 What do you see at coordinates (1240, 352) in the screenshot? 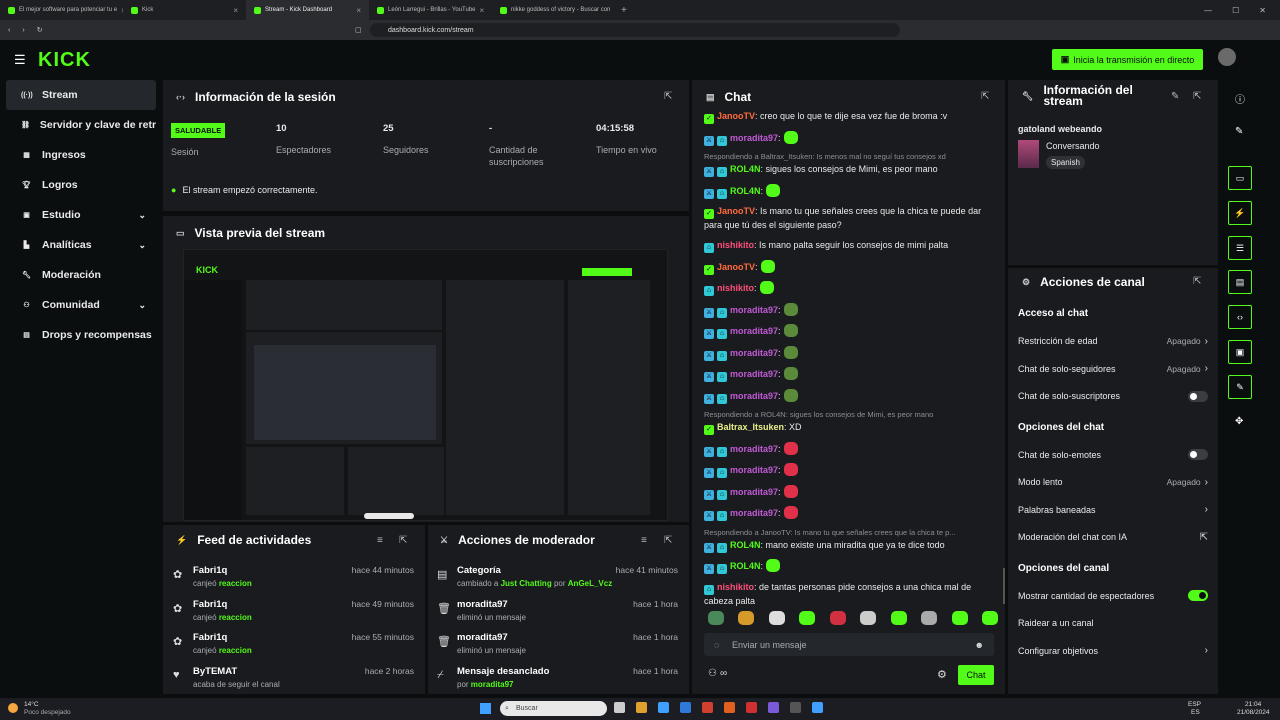
I see `rail-mod-button: ▣` at bounding box center [1240, 352].